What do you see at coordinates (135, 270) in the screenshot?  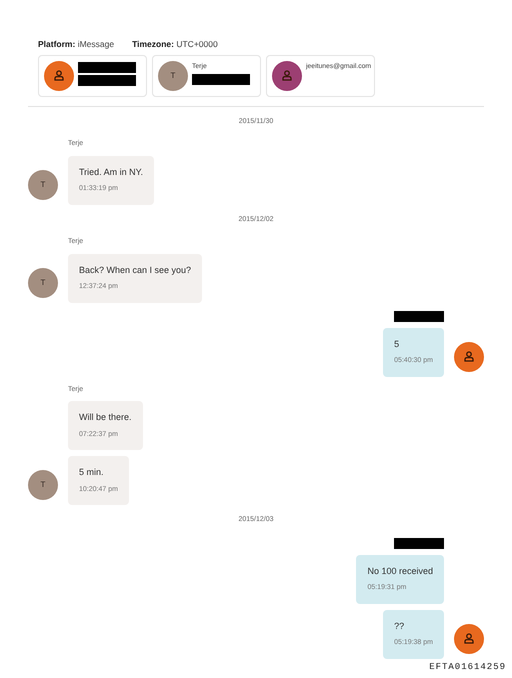 I see `message-text: Back? When can I see you?` at bounding box center [135, 270].